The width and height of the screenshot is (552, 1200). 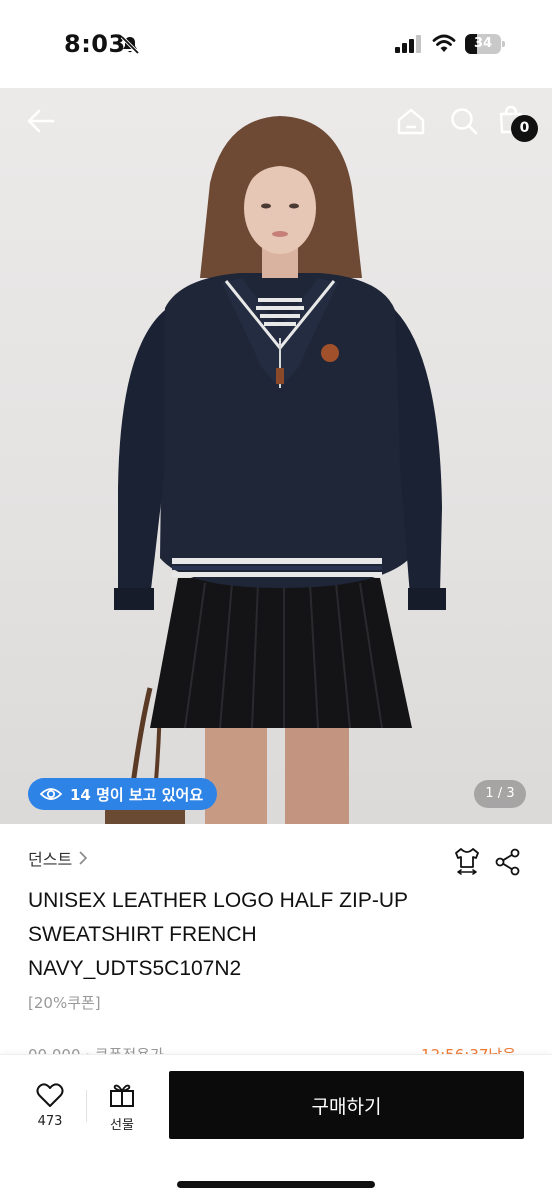 I want to click on cart-count-badge: 0, so click(x=524, y=128).